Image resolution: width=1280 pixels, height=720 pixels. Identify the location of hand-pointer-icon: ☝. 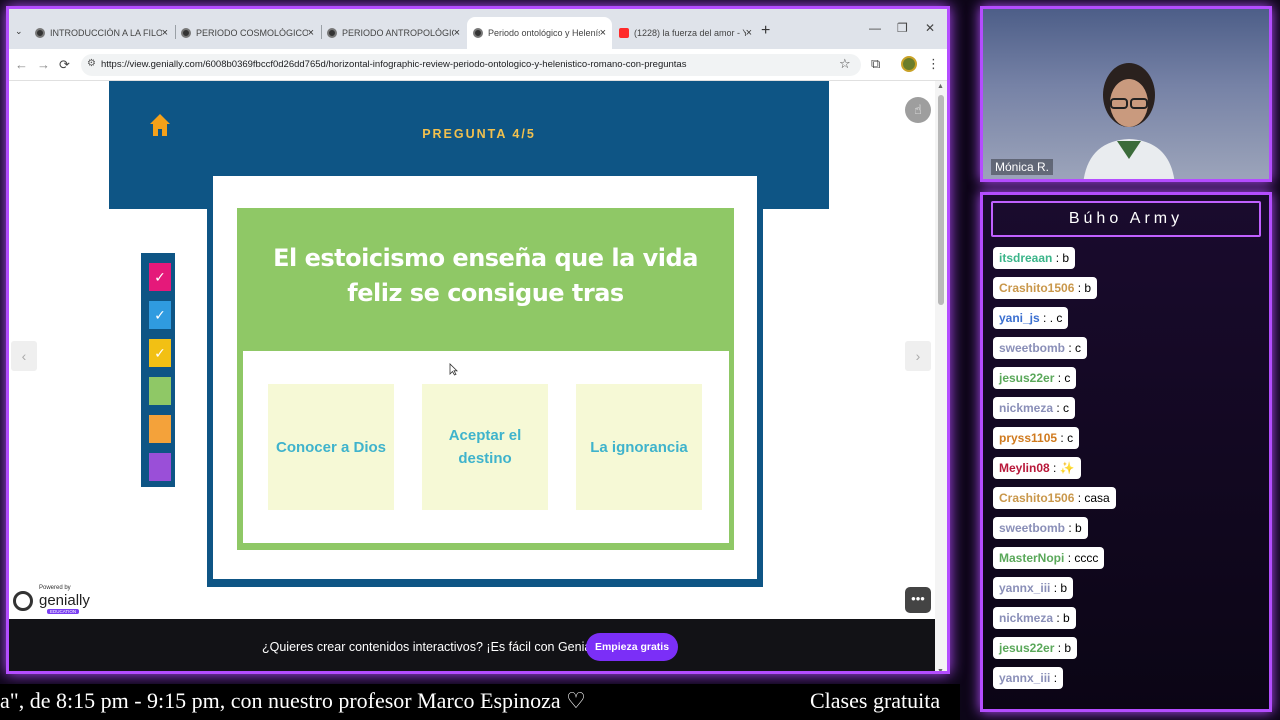
(918, 110).